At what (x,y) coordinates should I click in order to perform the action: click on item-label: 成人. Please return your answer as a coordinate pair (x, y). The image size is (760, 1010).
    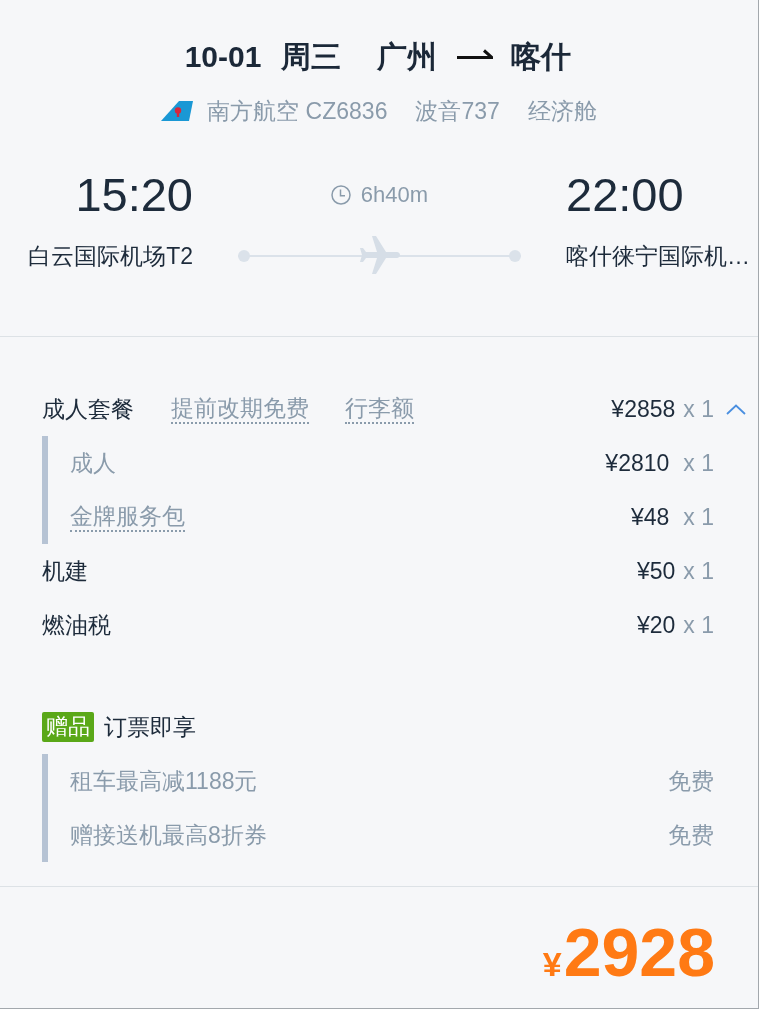
    Looking at the image, I should click on (93, 463).